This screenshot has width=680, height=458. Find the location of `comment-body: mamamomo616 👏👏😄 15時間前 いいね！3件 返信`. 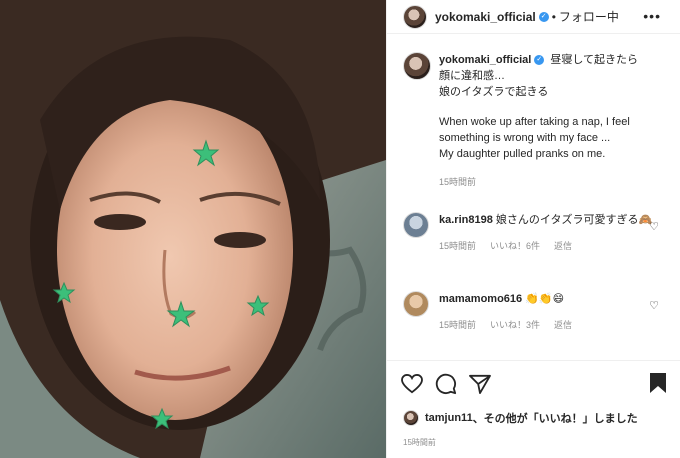

comment-body: mamamomo616 👏👏😄 15時間前 いいね！3件 返信 is located at coordinates (549, 312).